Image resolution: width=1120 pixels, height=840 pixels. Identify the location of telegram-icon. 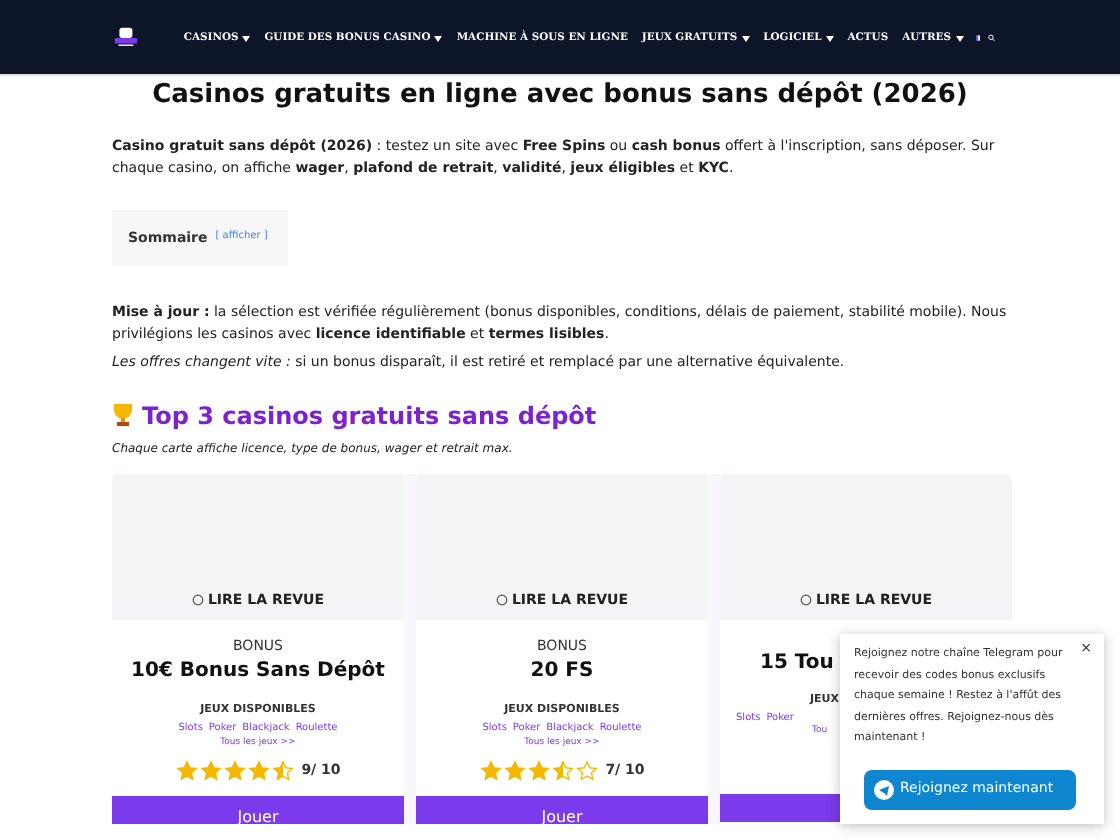
(884, 789).